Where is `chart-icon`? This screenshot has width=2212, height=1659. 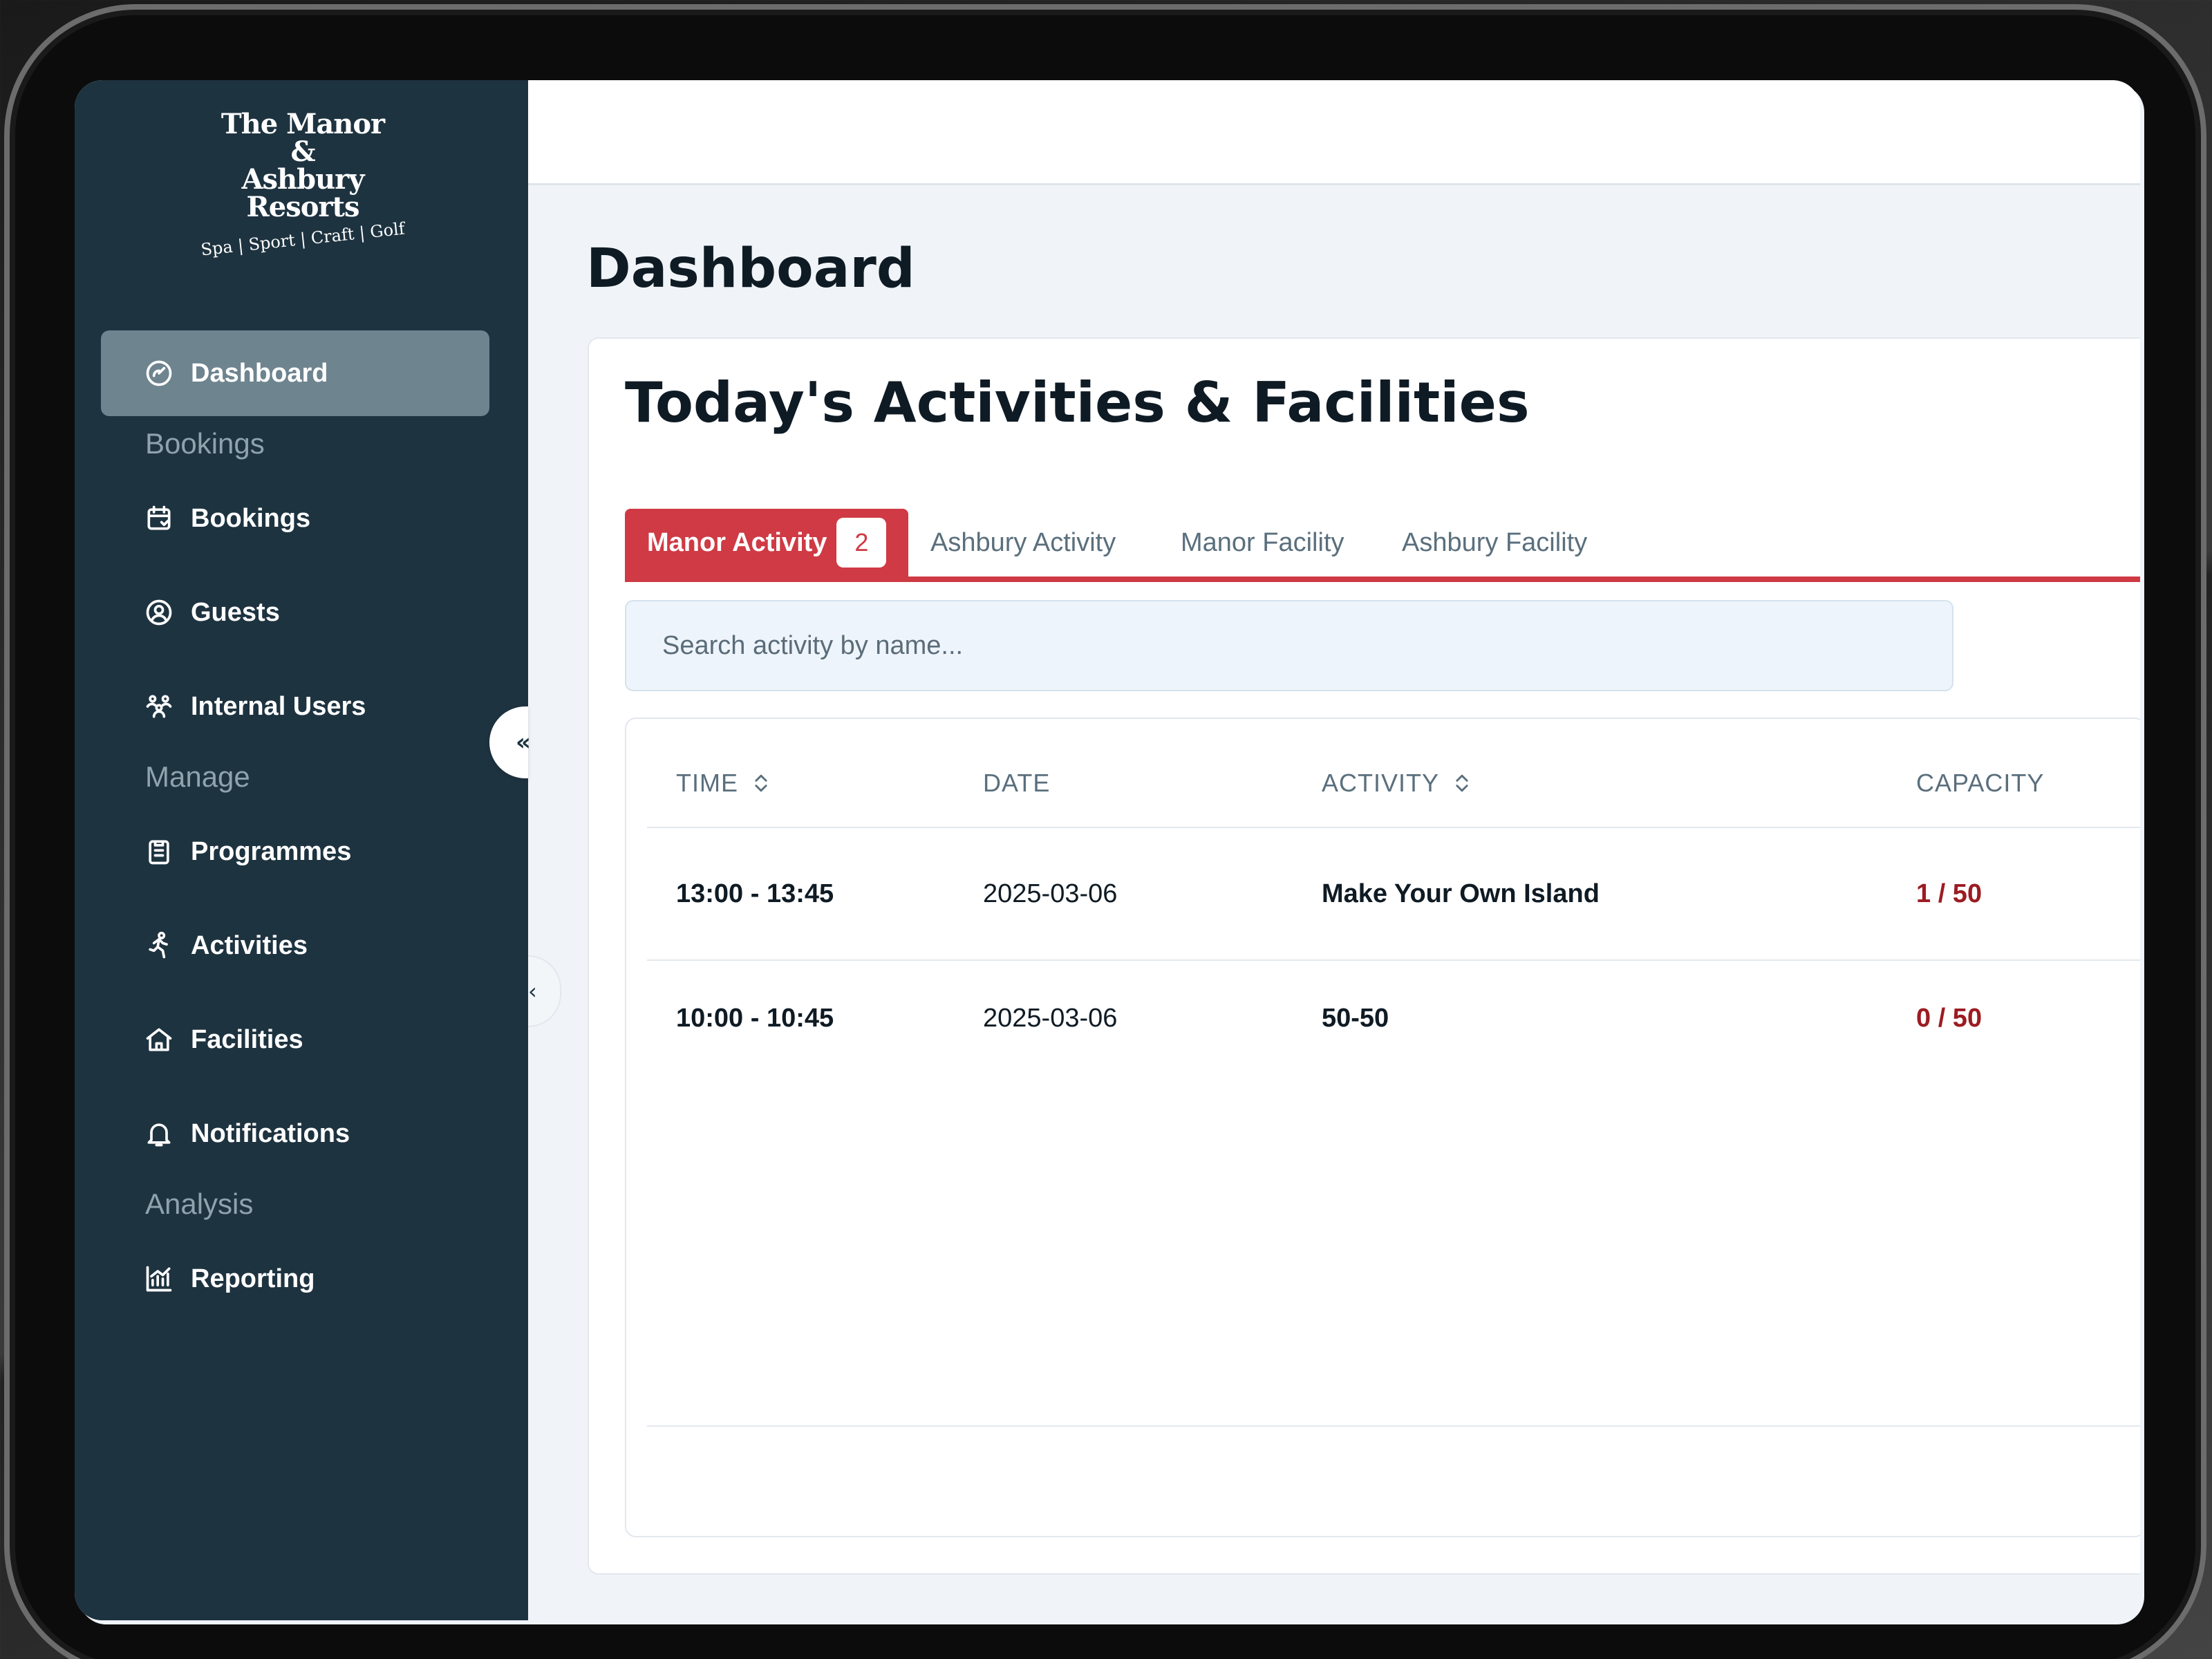
chart-icon is located at coordinates (159, 1279).